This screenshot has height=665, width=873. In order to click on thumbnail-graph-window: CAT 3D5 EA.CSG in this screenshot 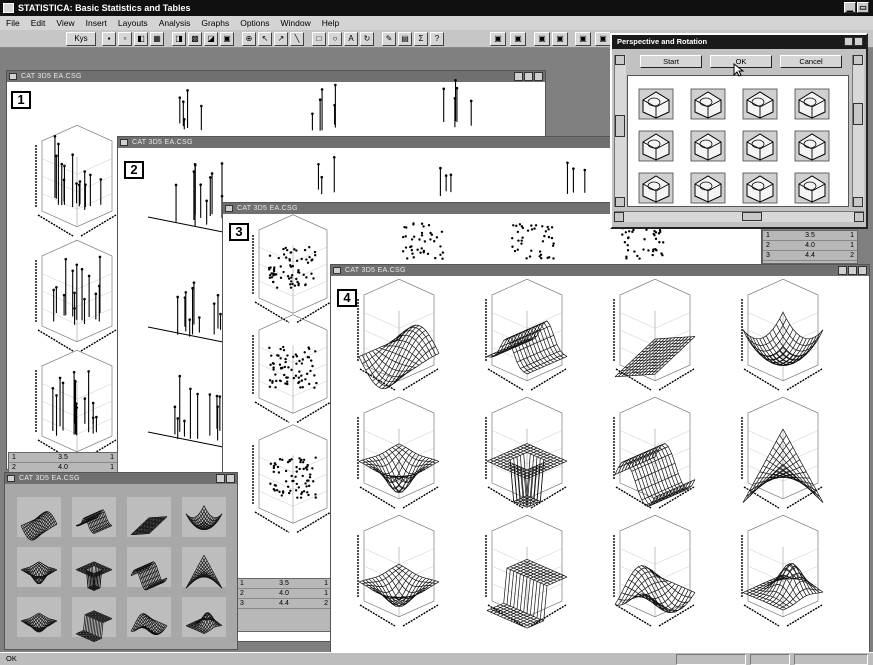, I will do `click(121, 561)`.